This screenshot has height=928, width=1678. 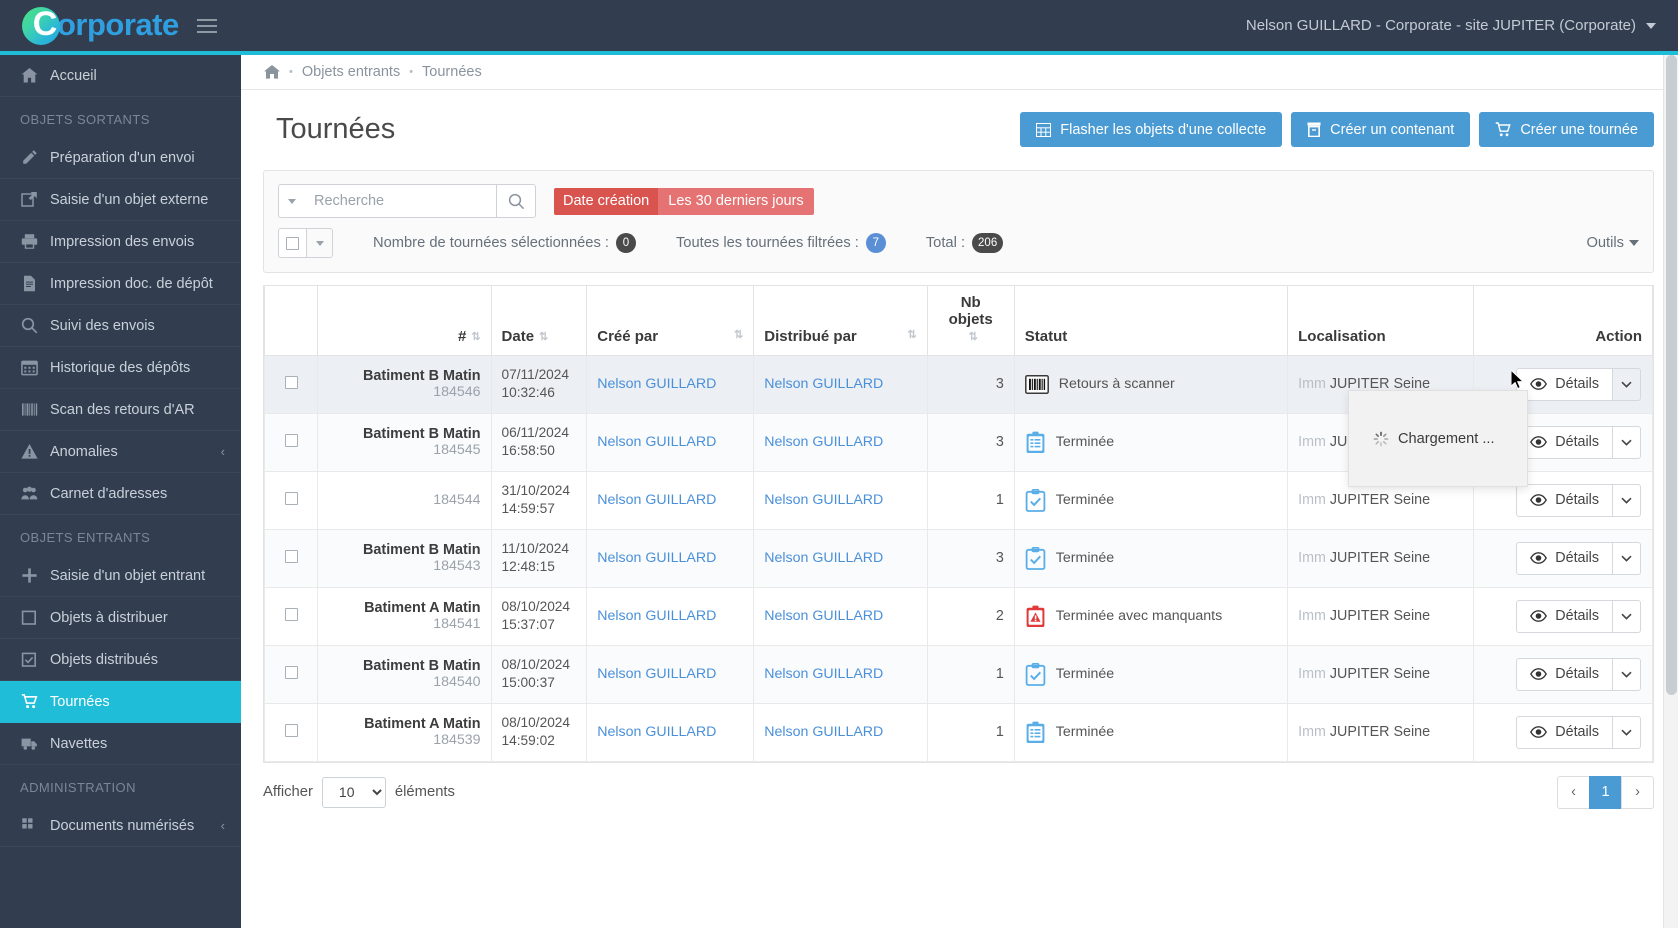 What do you see at coordinates (970, 320) in the screenshot?
I see `th-nb-objets: Nb objets⇅` at bounding box center [970, 320].